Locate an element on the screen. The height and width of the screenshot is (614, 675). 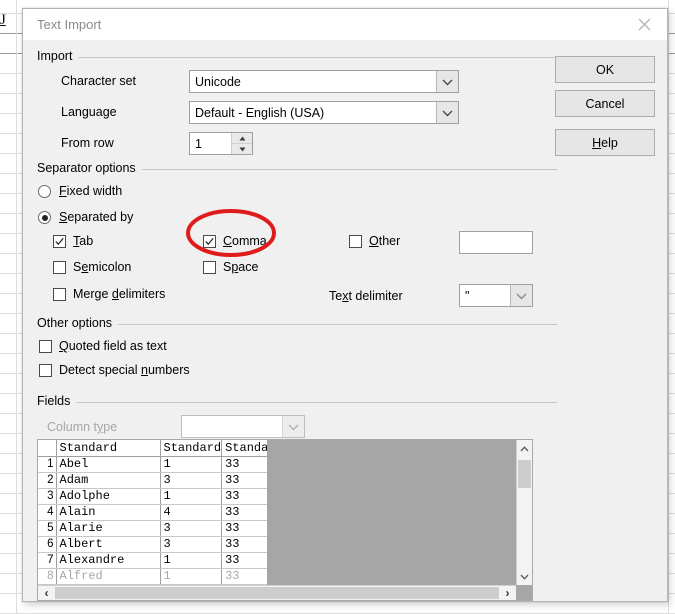
space-label: Space is located at coordinates (241, 267).